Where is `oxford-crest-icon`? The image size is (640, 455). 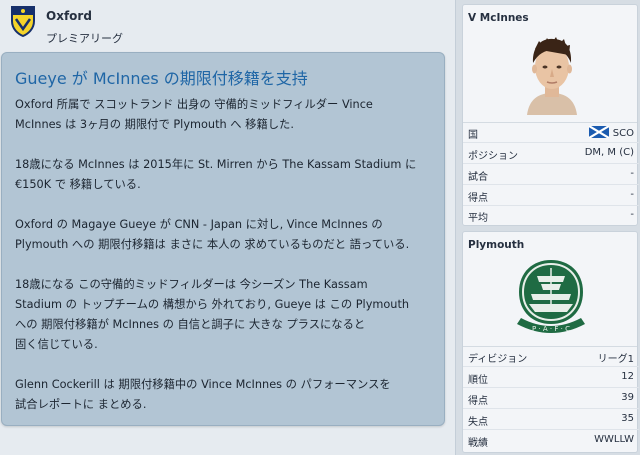
oxford-crest-icon is located at coordinates (23, 21).